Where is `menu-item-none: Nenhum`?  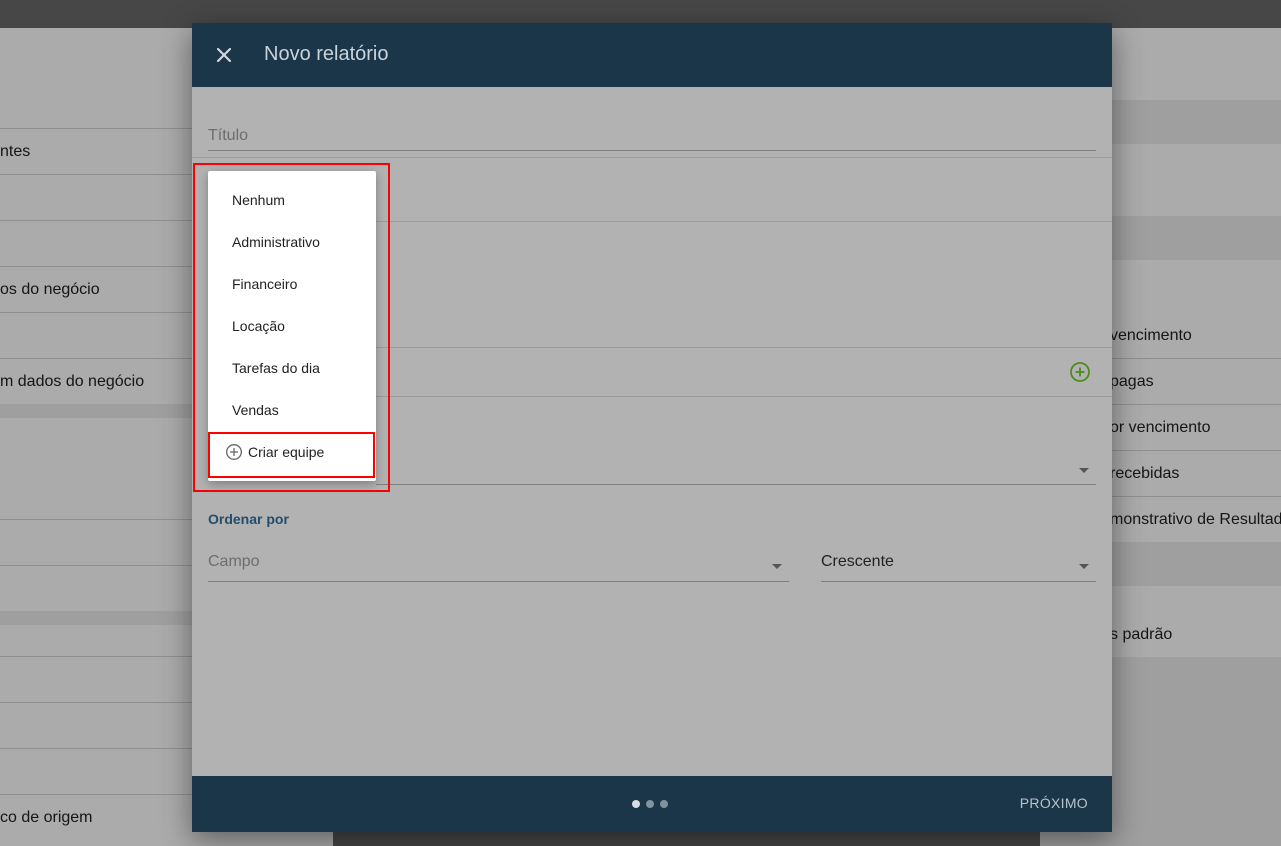 menu-item-none: Nenhum is located at coordinates (292, 200).